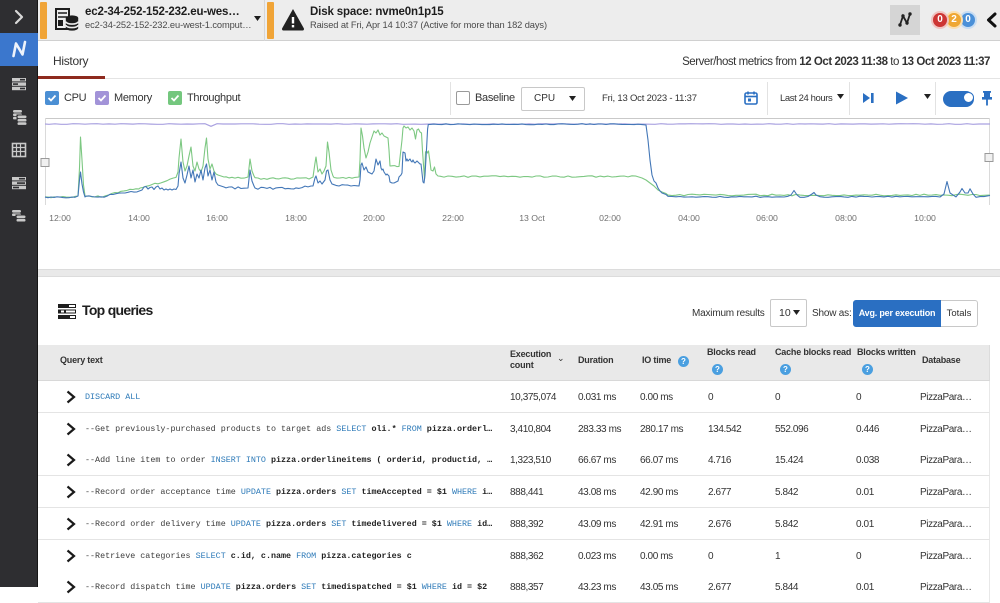 The image size is (1000, 603). What do you see at coordinates (610, 218) in the screenshot?
I see `svg-text: 02:00` at bounding box center [610, 218].